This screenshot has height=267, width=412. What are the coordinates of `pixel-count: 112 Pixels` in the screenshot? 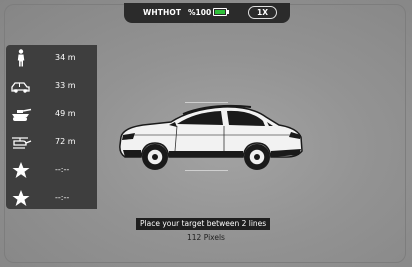 It's located at (206, 237).